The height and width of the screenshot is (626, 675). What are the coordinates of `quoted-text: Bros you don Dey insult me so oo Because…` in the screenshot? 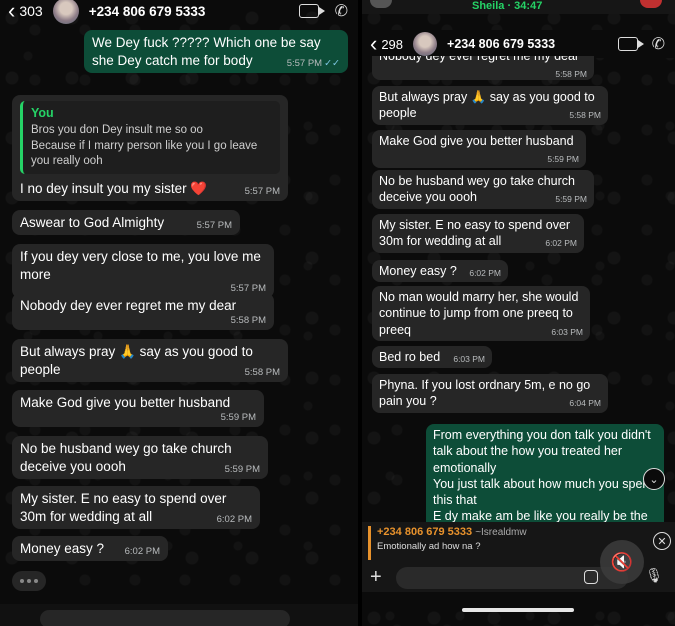 It's located at (144, 146).